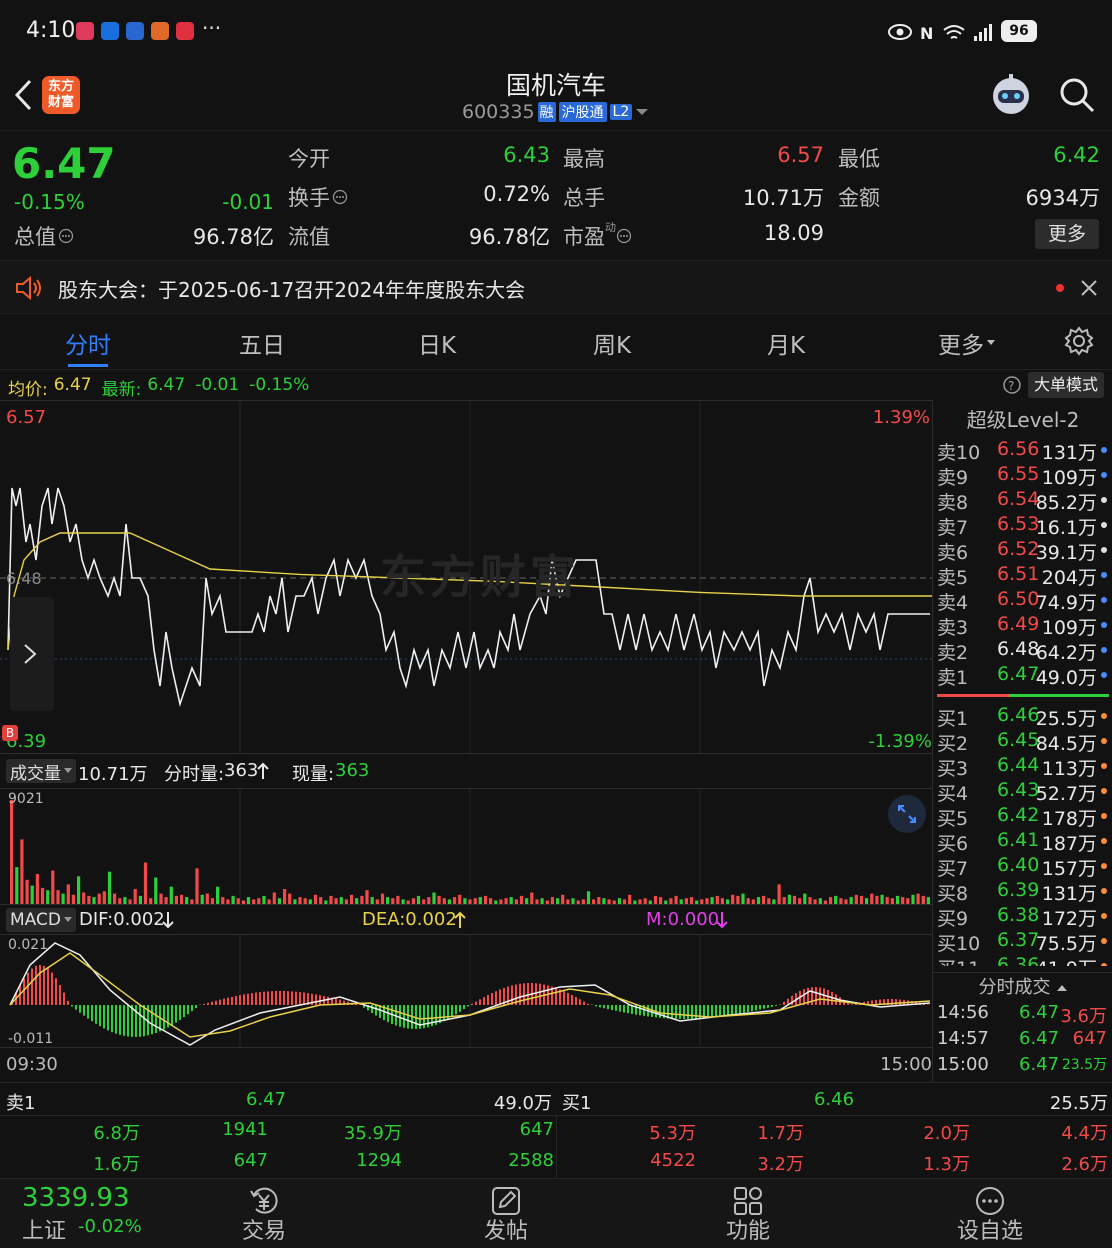 This screenshot has height=1248, width=1112. What do you see at coordinates (41, 920) in the screenshot?
I see `macd-indicator-select: MACD` at bounding box center [41, 920].